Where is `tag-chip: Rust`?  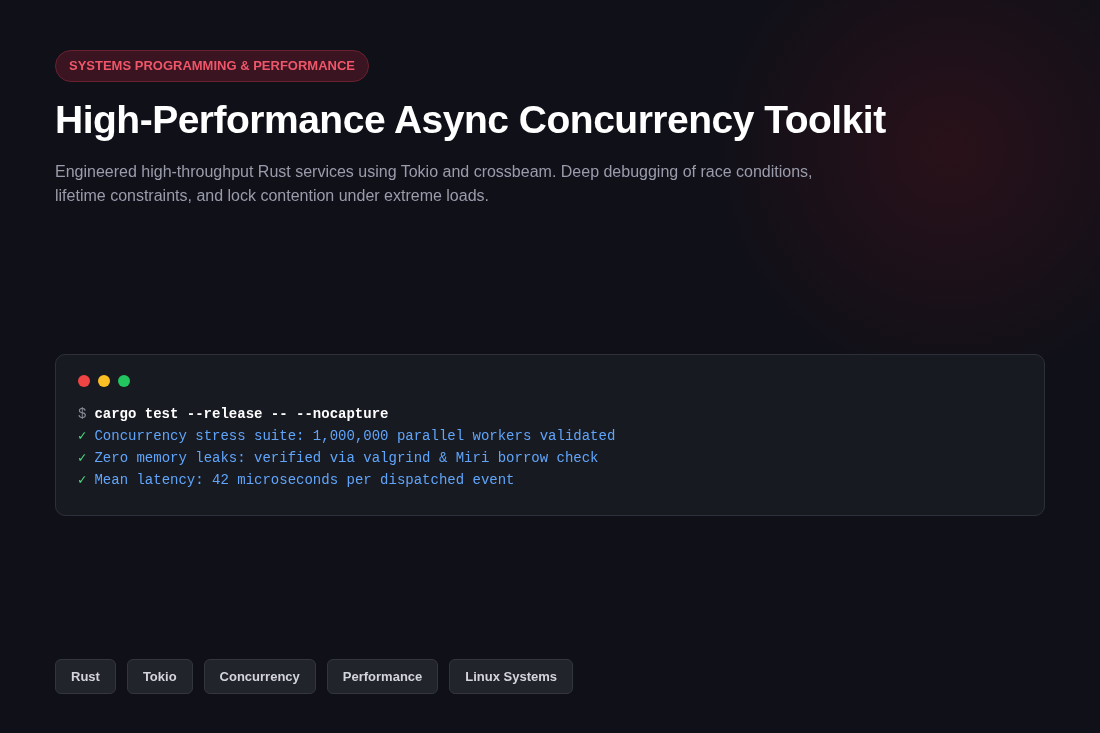
tag-chip: Rust is located at coordinates (85, 676).